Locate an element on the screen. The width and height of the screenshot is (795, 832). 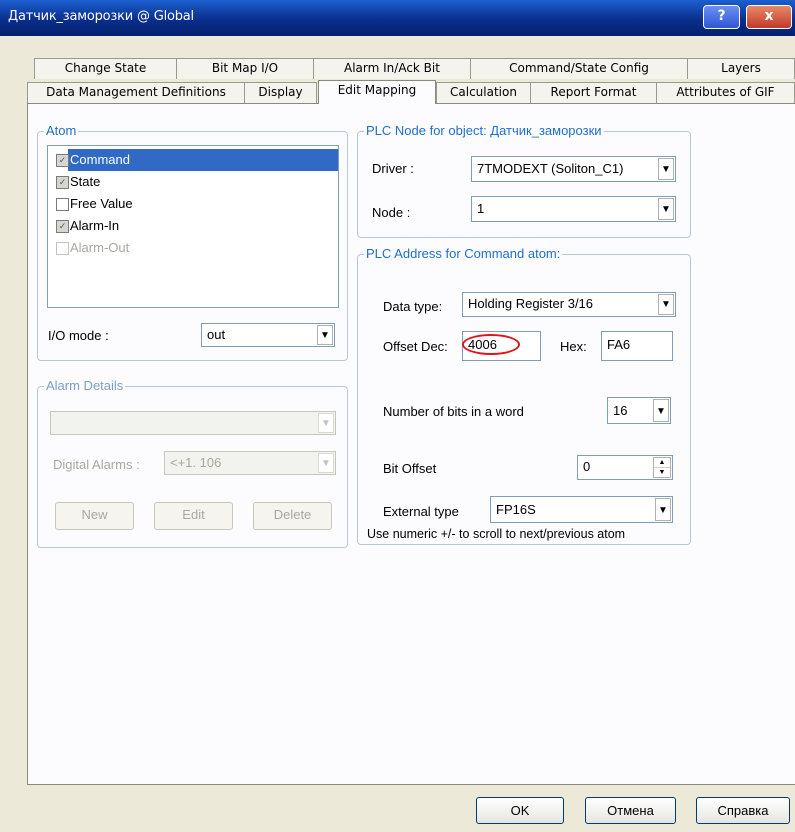
bit-offset-spinner: 0 ▲ ▼ is located at coordinates (625, 467).